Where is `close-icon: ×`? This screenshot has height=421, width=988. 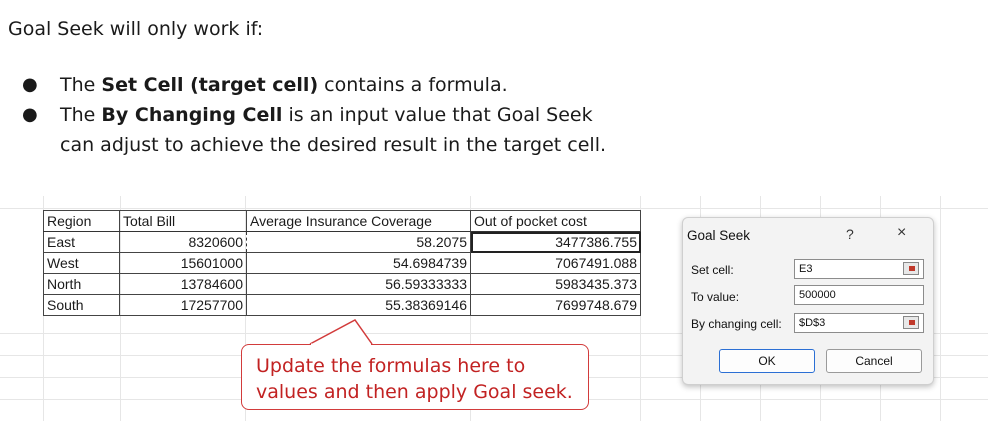
close-icon: × is located at coordinates (901, 233).